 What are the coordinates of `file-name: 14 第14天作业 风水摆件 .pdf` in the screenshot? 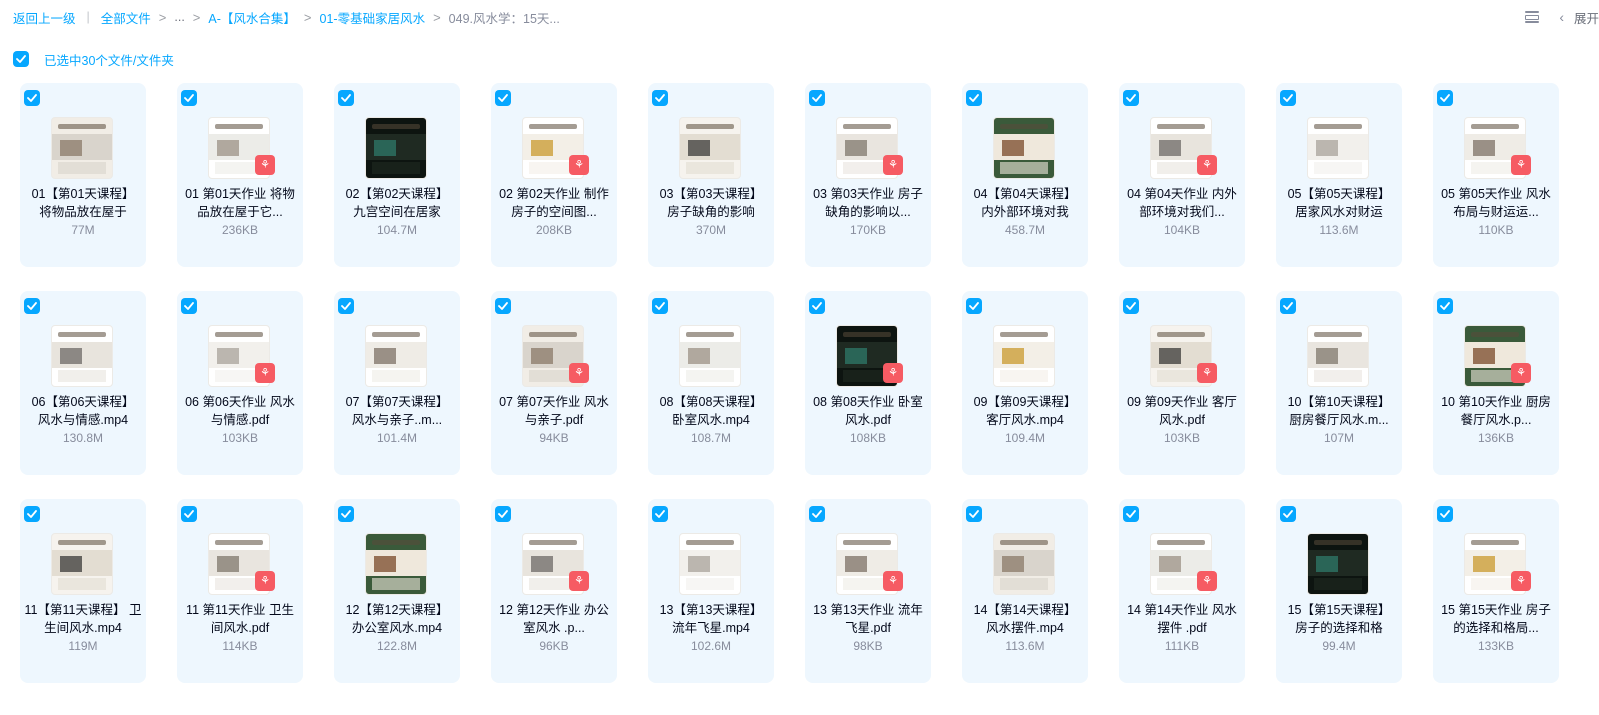 It's located at (1182, 619).